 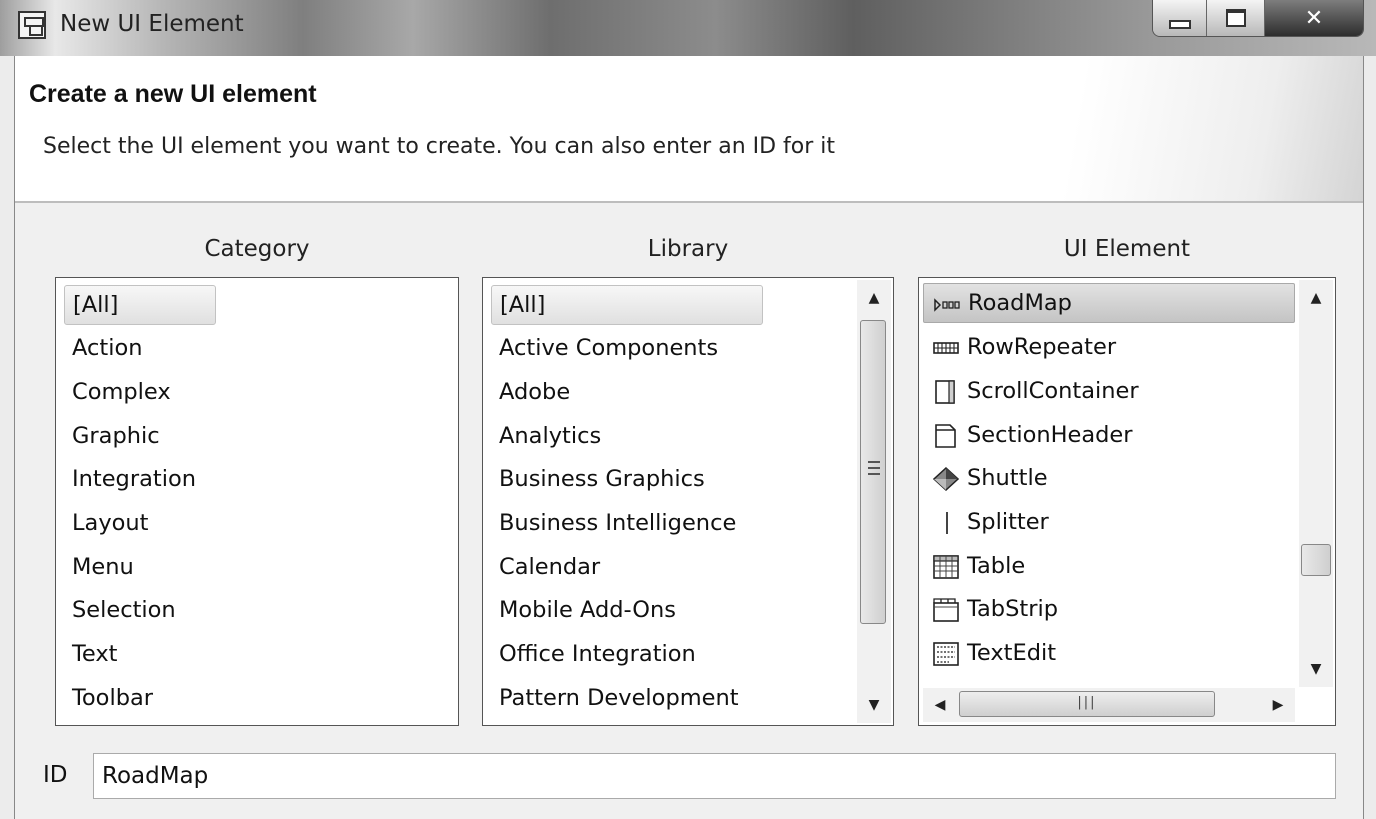 What do you see at coordinates (1109, 522) in the screenshot?
I see `ui-element-item-splitter: Splitter` at bounding box center [1109, 522].